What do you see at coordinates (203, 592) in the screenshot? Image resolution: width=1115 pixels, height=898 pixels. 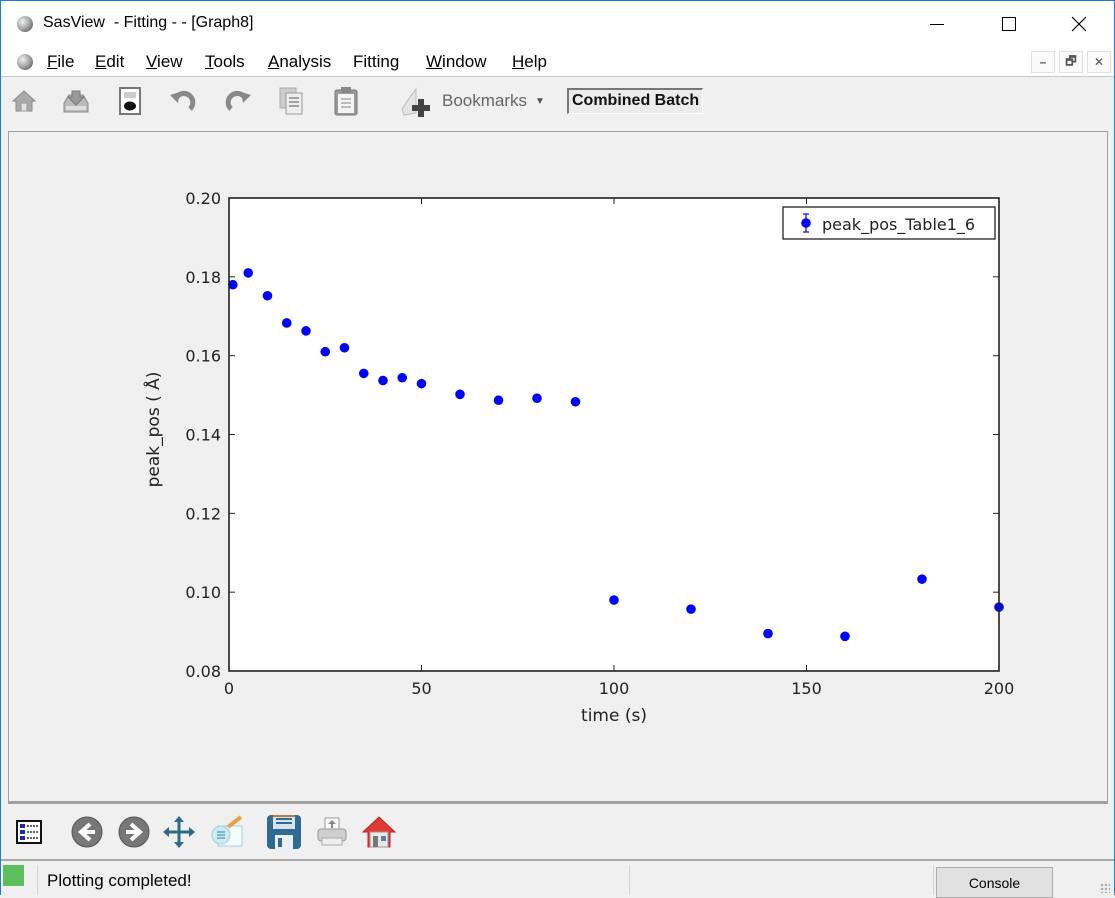 I see `y-tick-label: 0.10` at bounding box center [203, 592].